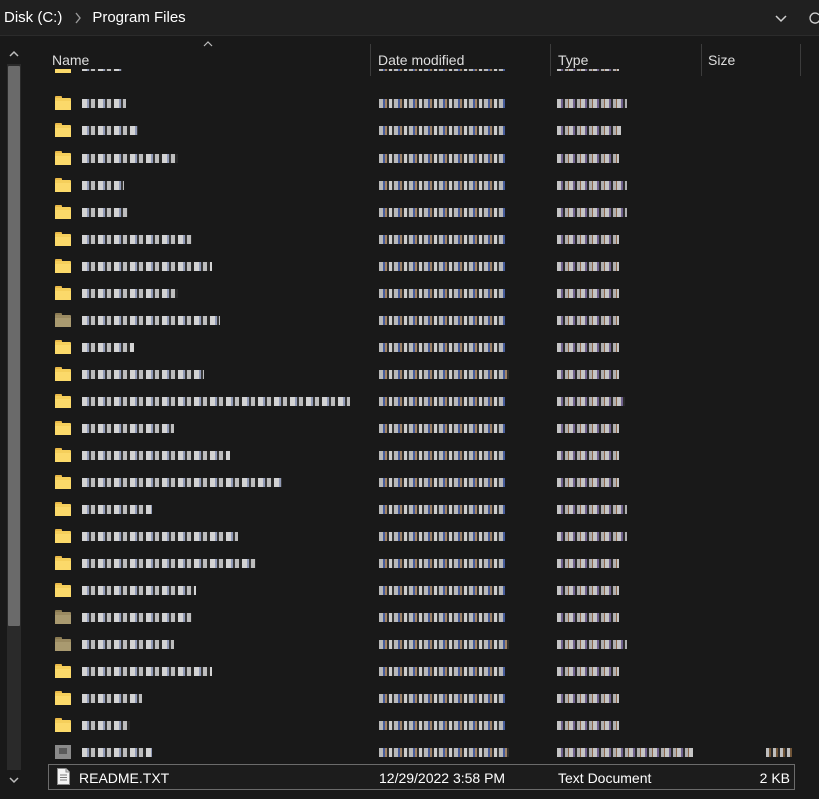 Image resolution: width=819 pixels, height=799 pixels. What do you see at coordinates (138, 17) in the screenshot?
I see `breadcrumb-program-files: Program Files` at bounding box center [138, 17].